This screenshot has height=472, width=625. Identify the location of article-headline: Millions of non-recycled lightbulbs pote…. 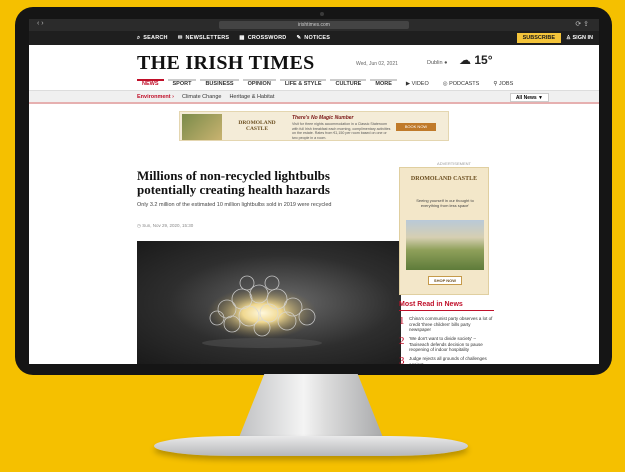
(233, 182).